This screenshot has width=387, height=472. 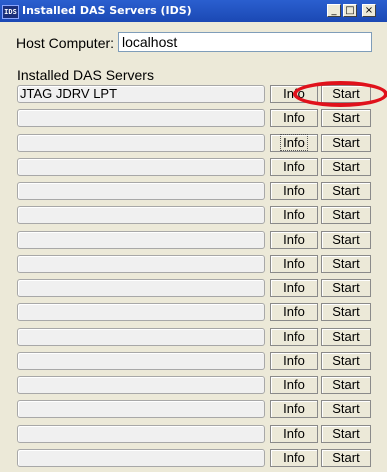 I want to click on close-button: ×, so click(x=369, y=10).